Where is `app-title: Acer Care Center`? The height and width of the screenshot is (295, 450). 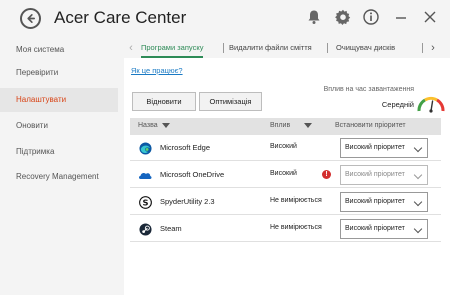
app-title: Acer Care Center is located at coordinates (120, 17).